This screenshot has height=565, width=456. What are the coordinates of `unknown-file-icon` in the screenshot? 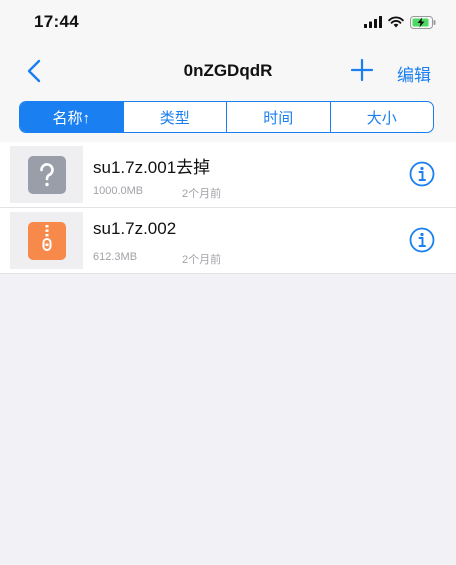 It's located at (46, 174).